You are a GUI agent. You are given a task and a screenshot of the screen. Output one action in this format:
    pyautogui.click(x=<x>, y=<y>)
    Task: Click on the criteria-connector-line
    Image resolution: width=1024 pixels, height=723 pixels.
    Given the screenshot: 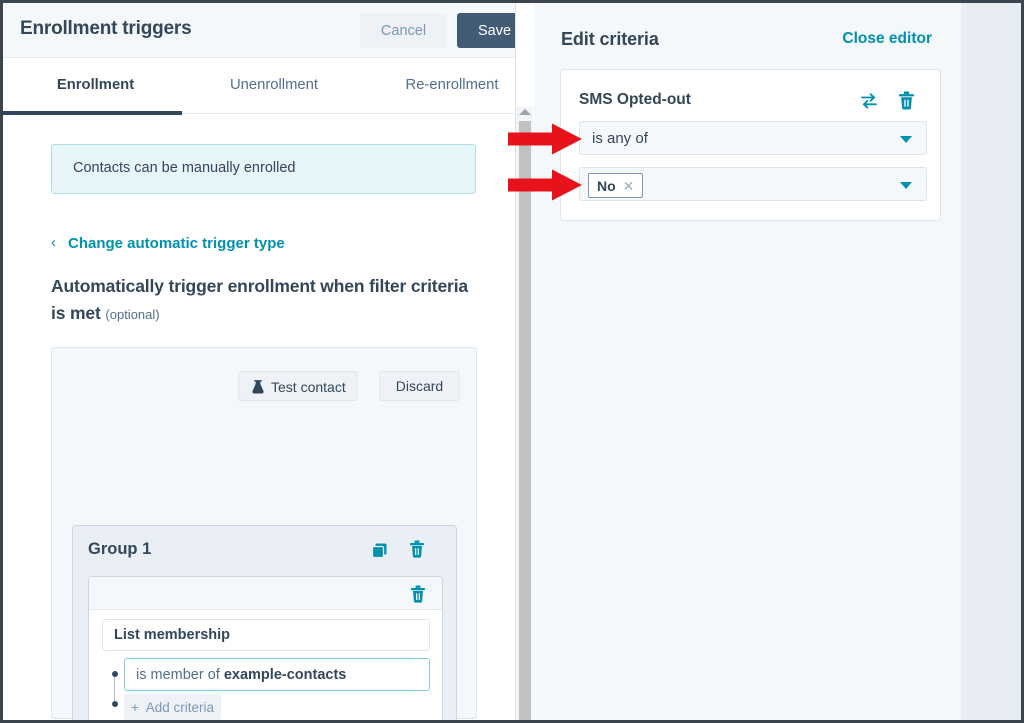 What is the action you would take?
    pyautogui.click(x=114, y=689)
    